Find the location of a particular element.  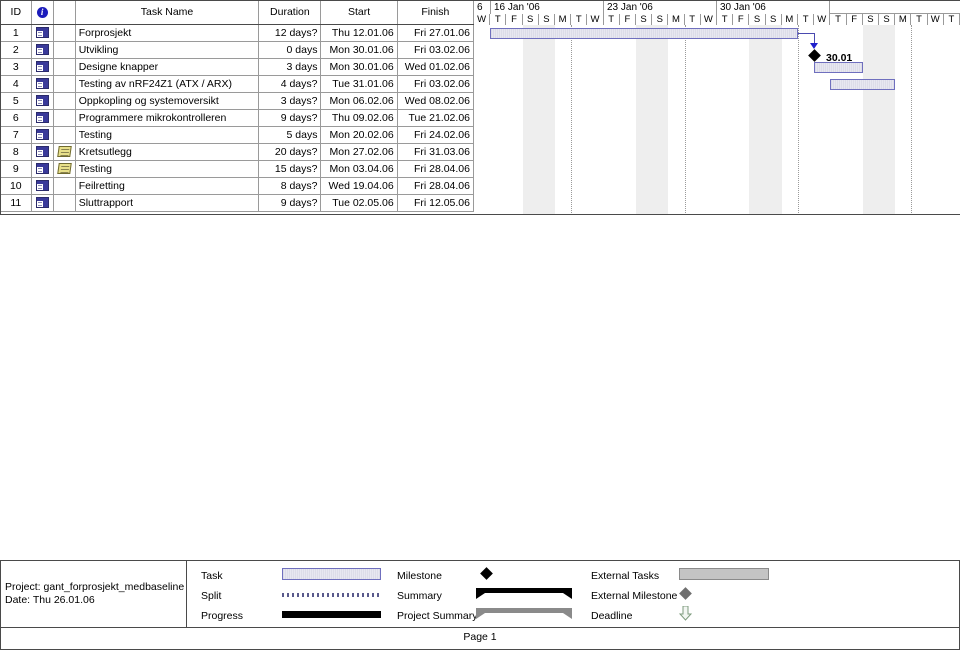

legend-swatch-progress is located at coordinates (331, 614).